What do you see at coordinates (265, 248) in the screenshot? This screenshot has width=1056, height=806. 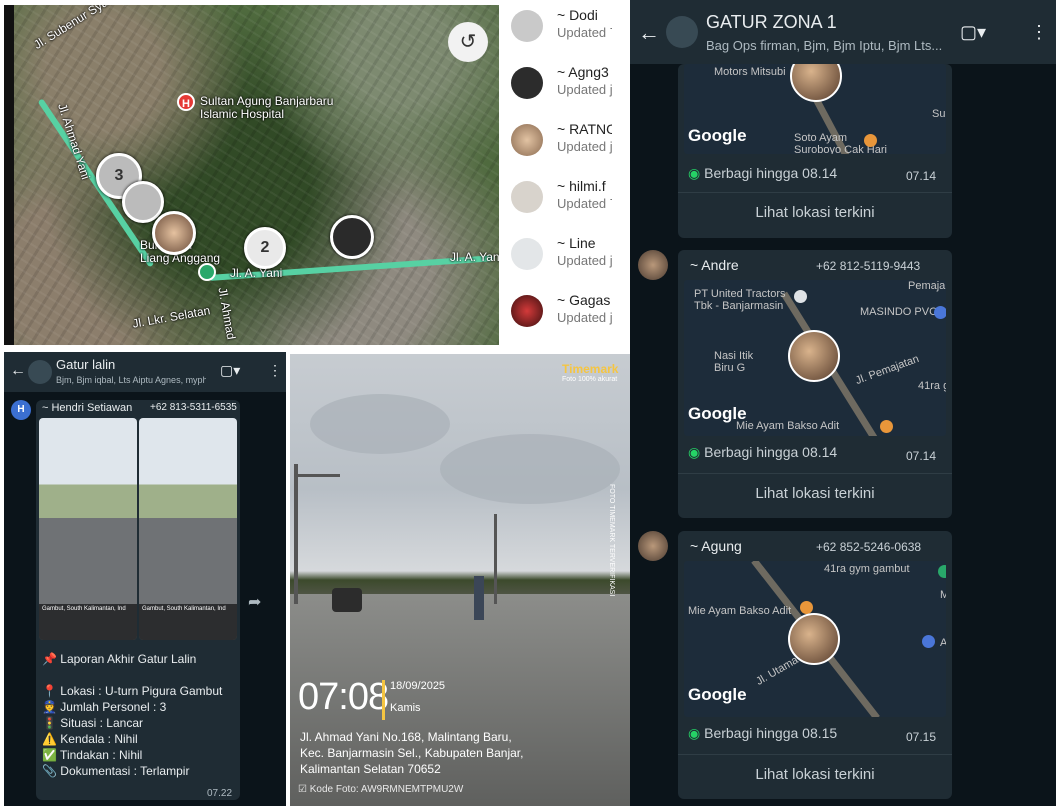 I see `map-pin-cluster-2: 2` at bounding box center [265, 248].